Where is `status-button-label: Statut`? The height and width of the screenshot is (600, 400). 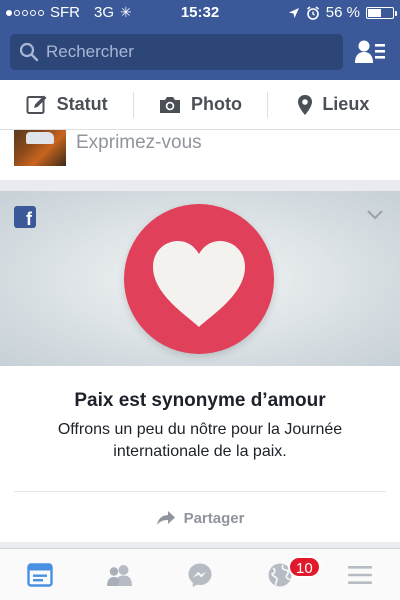 status-button-label: Statut is located at coordinates (82, 104).